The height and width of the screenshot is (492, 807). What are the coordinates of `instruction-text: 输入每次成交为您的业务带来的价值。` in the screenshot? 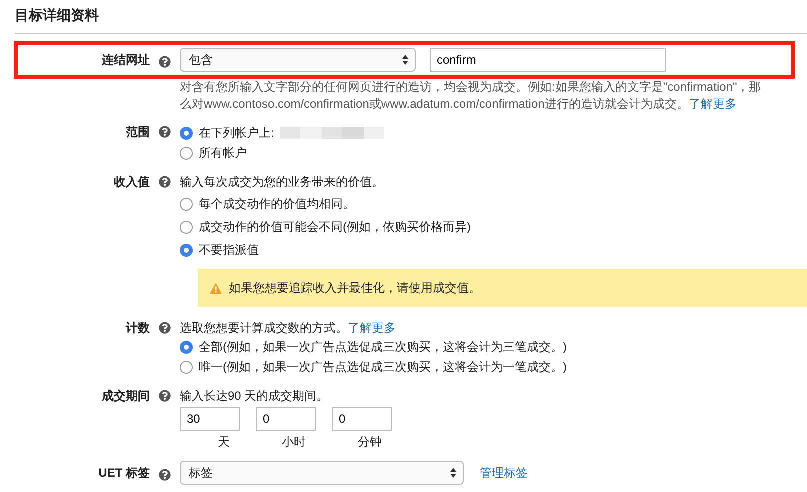 It's located at (282, 182).